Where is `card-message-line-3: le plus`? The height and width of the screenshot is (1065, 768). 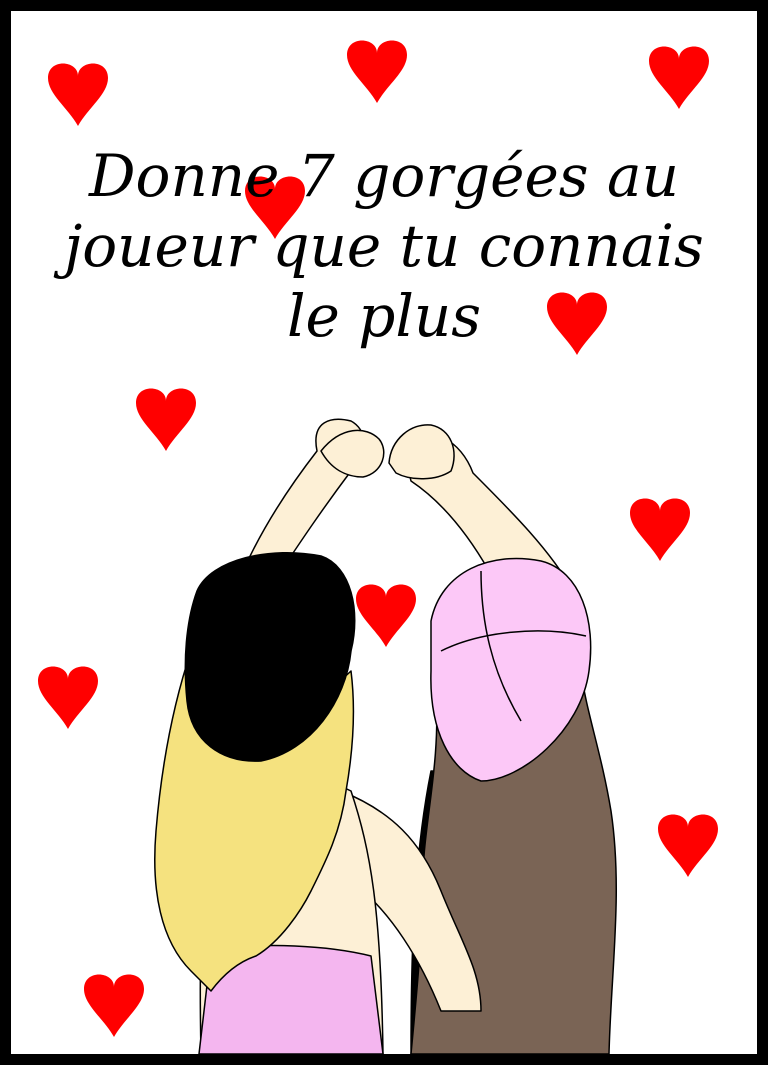
card-message-line-3: le plus is located at coordinates (384, 316).